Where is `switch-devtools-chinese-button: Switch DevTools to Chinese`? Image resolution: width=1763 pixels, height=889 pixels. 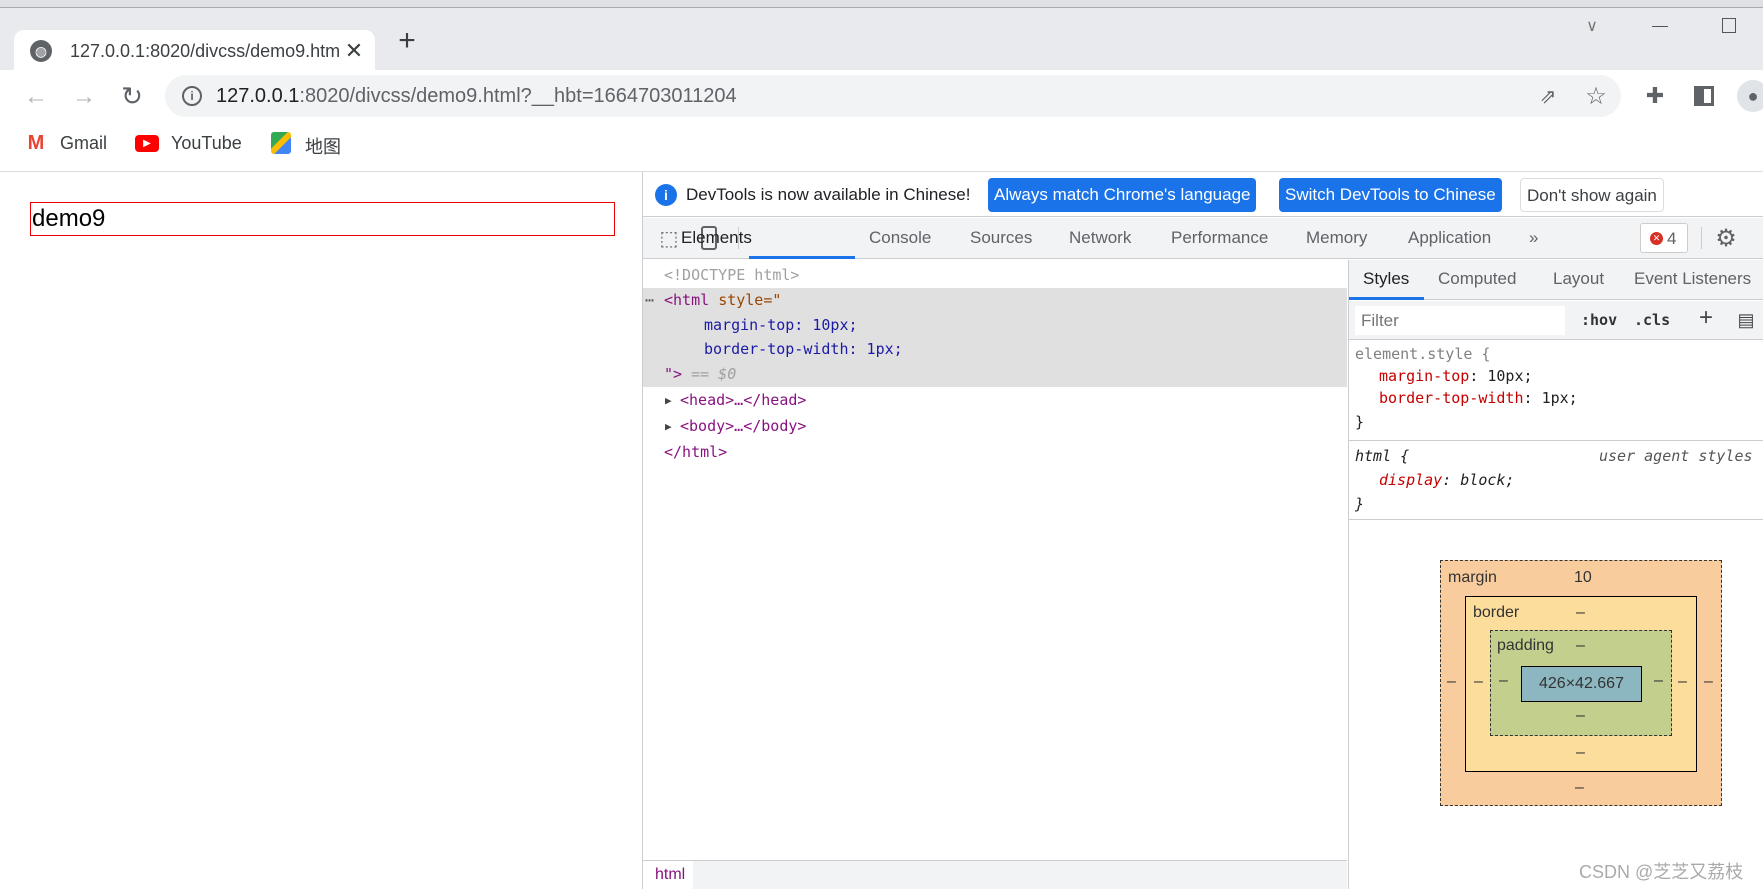 switch-devtools-chinese-button: Switch DevTools to Chinese is located at coordinates (1390, 195).